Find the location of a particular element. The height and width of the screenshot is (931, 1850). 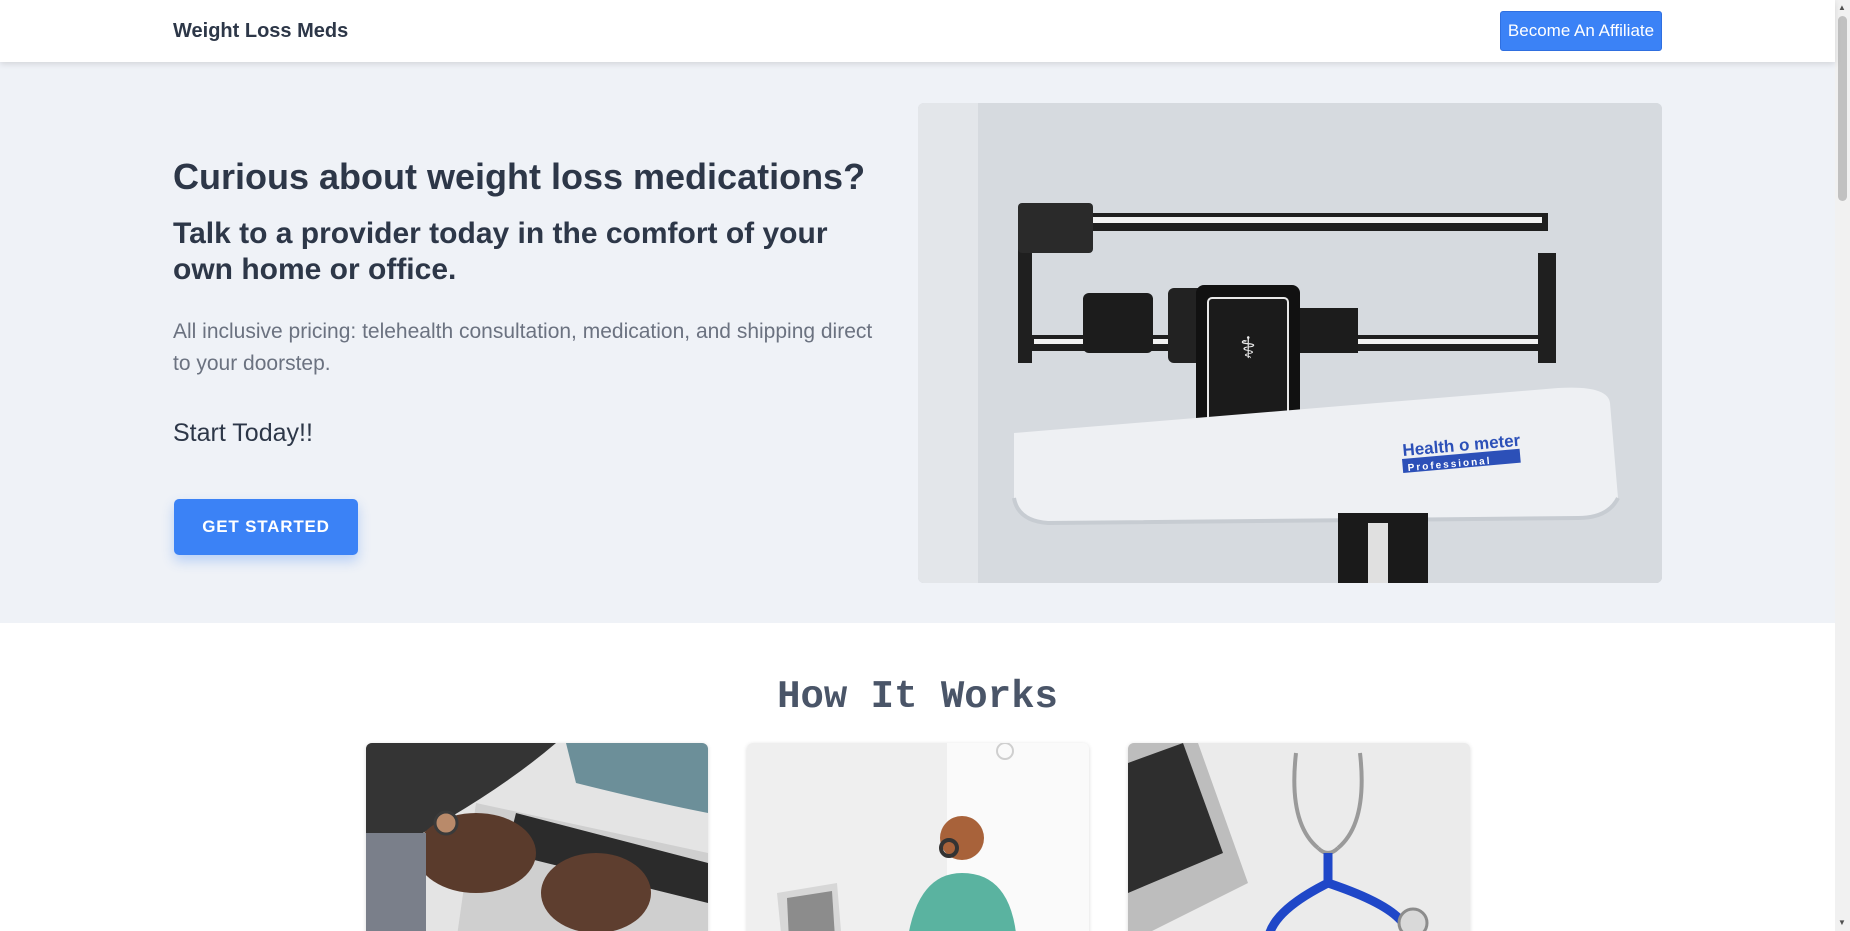

laptop-typing-image is located at coordinates (537, 837).